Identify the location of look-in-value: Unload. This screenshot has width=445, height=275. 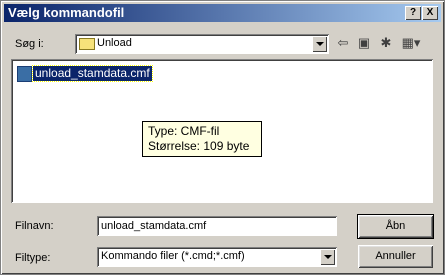
(114, 43).